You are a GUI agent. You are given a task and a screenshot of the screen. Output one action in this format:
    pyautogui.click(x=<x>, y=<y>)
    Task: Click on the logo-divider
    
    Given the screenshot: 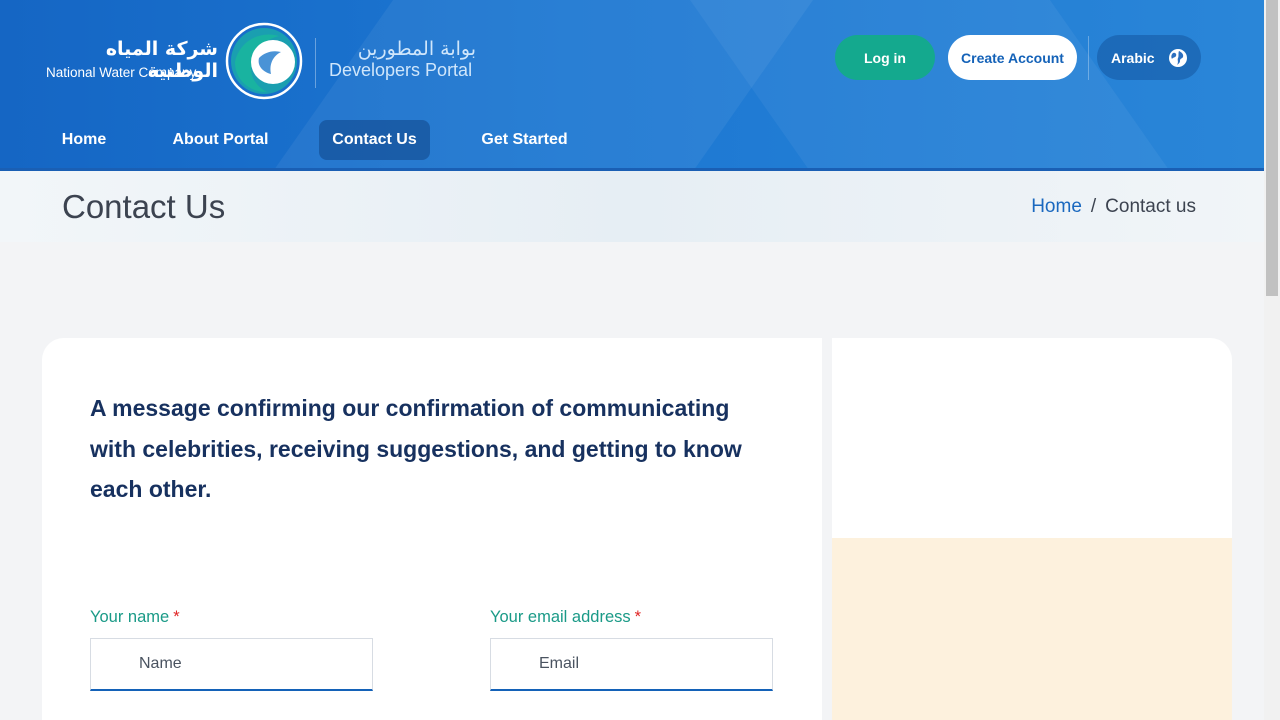 What is the action you would take?
    pyautogui.click(x=315, y=63)
    